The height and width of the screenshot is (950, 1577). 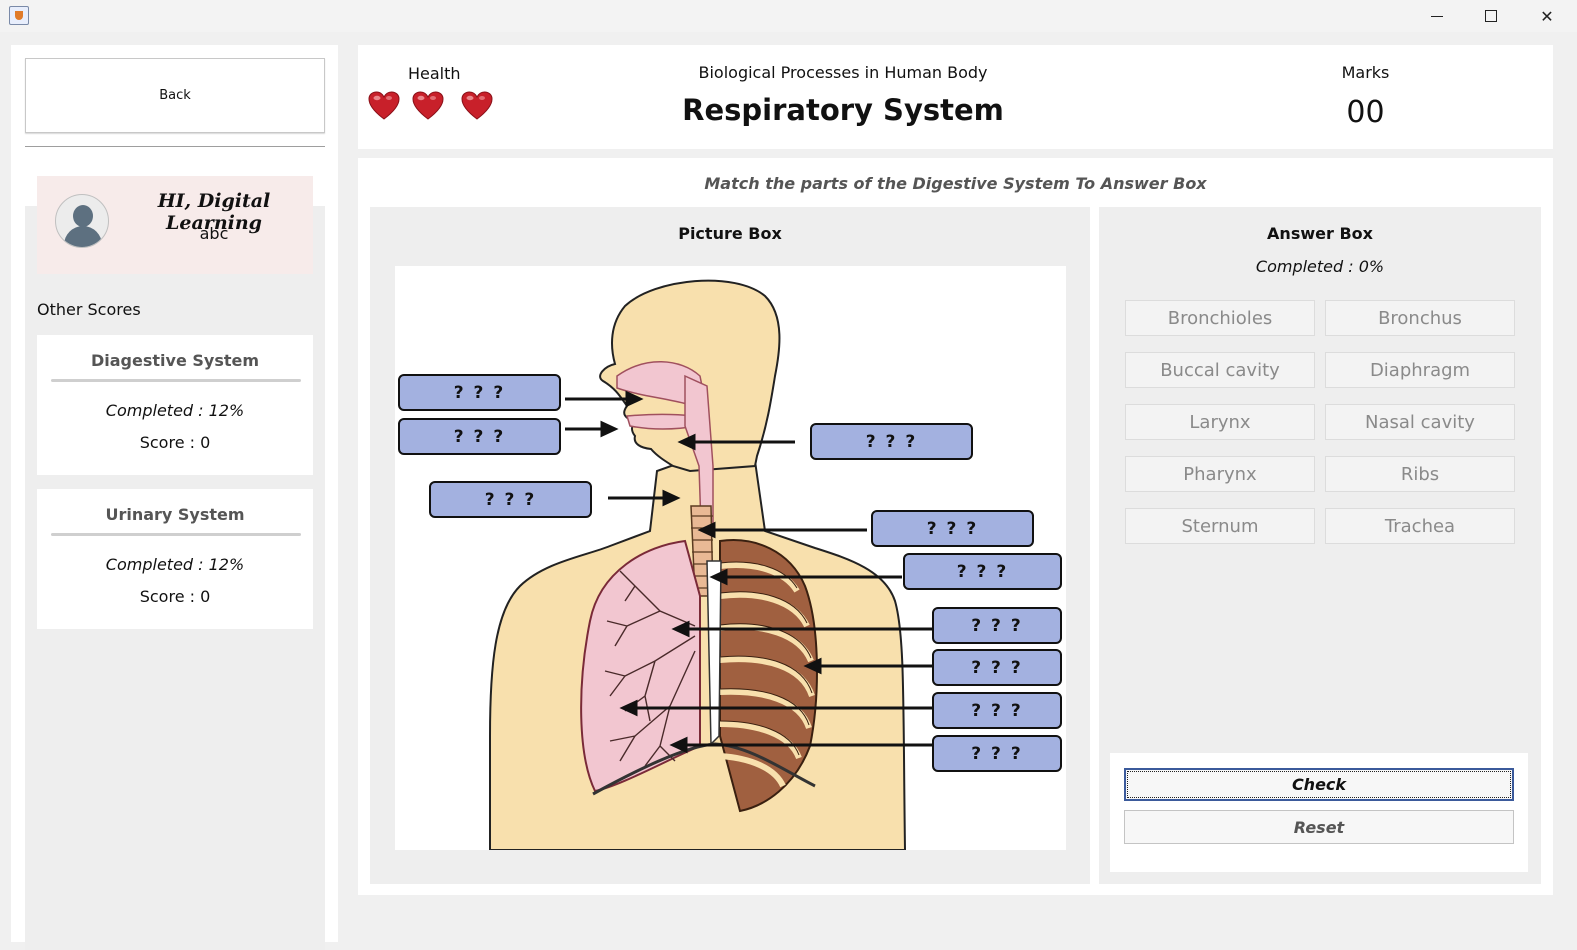 I want to click on answer-box-completed: Completed : 0%, so click(x=1320, y=266).